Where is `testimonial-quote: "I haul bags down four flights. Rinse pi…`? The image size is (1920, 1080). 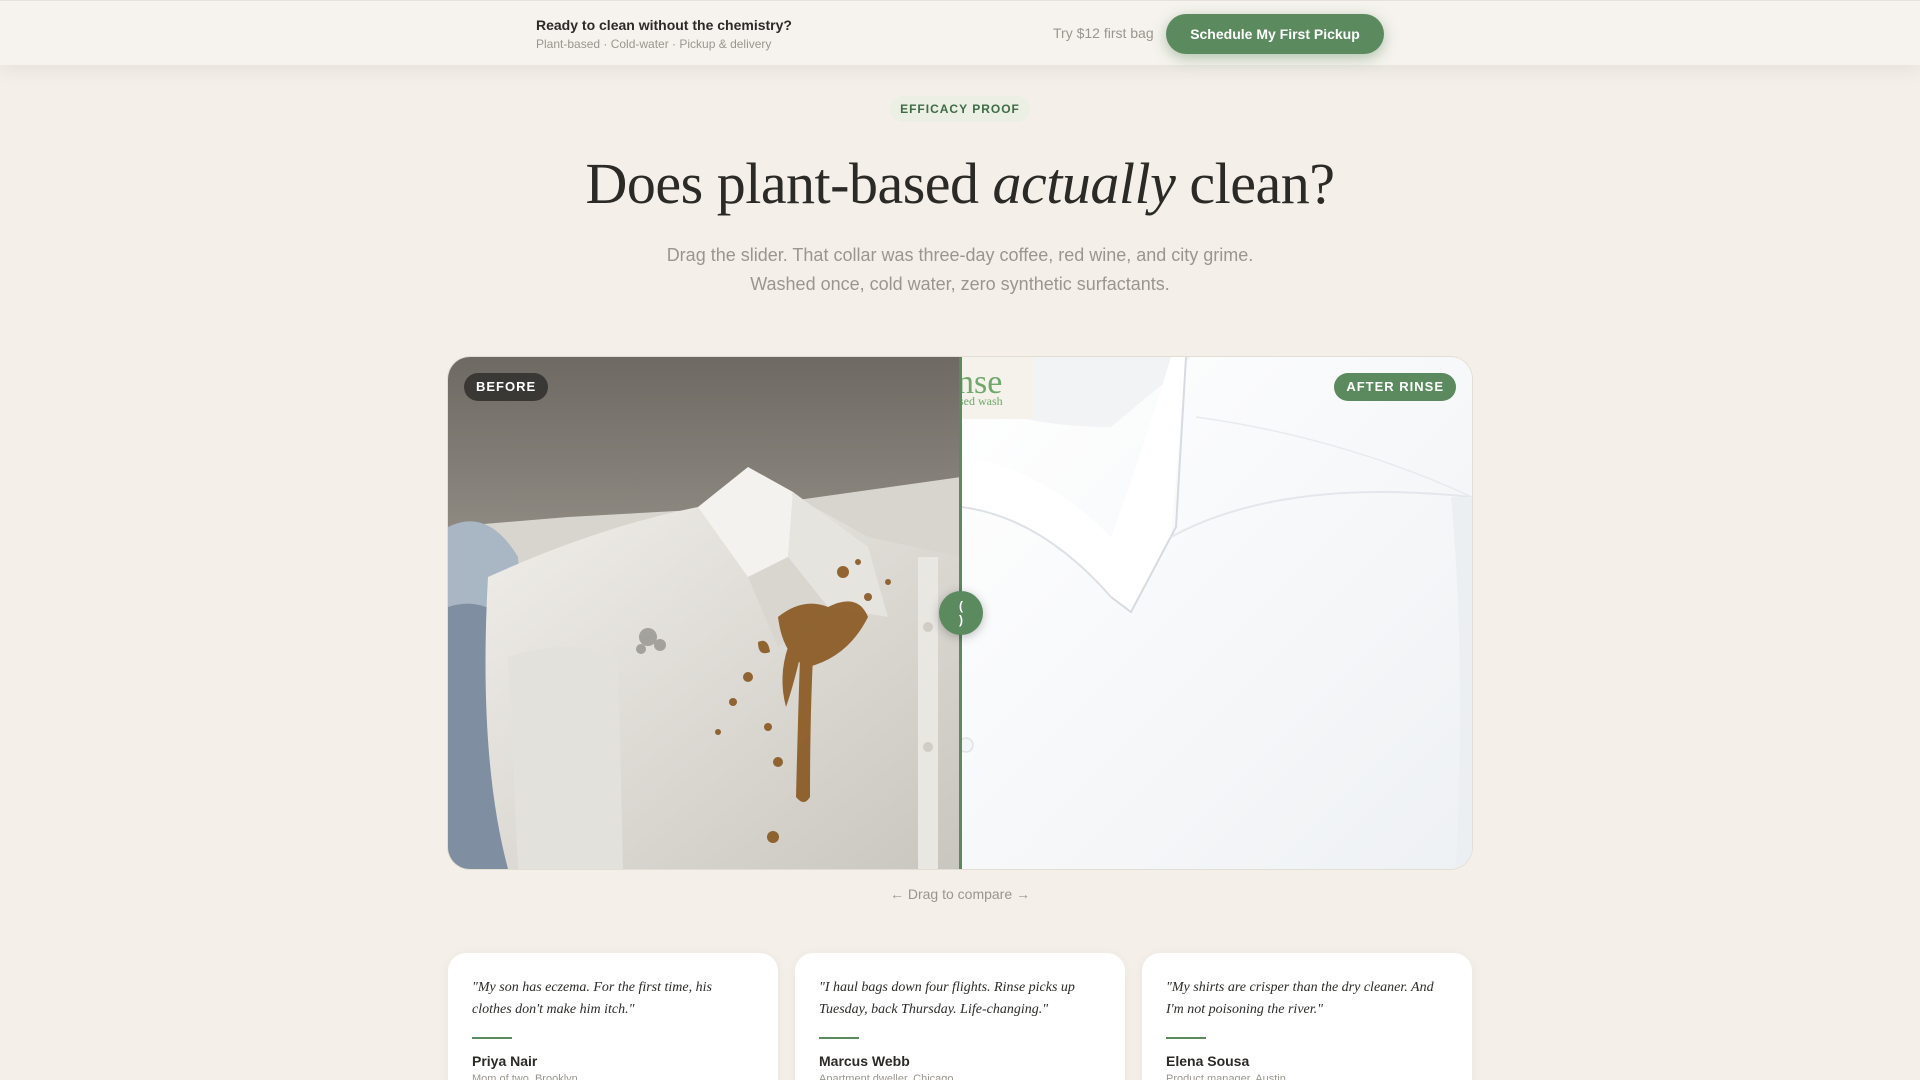 testimonial-quote: "I haul bags down four flights. Rinse pi… is located at coordinates (947, 998).